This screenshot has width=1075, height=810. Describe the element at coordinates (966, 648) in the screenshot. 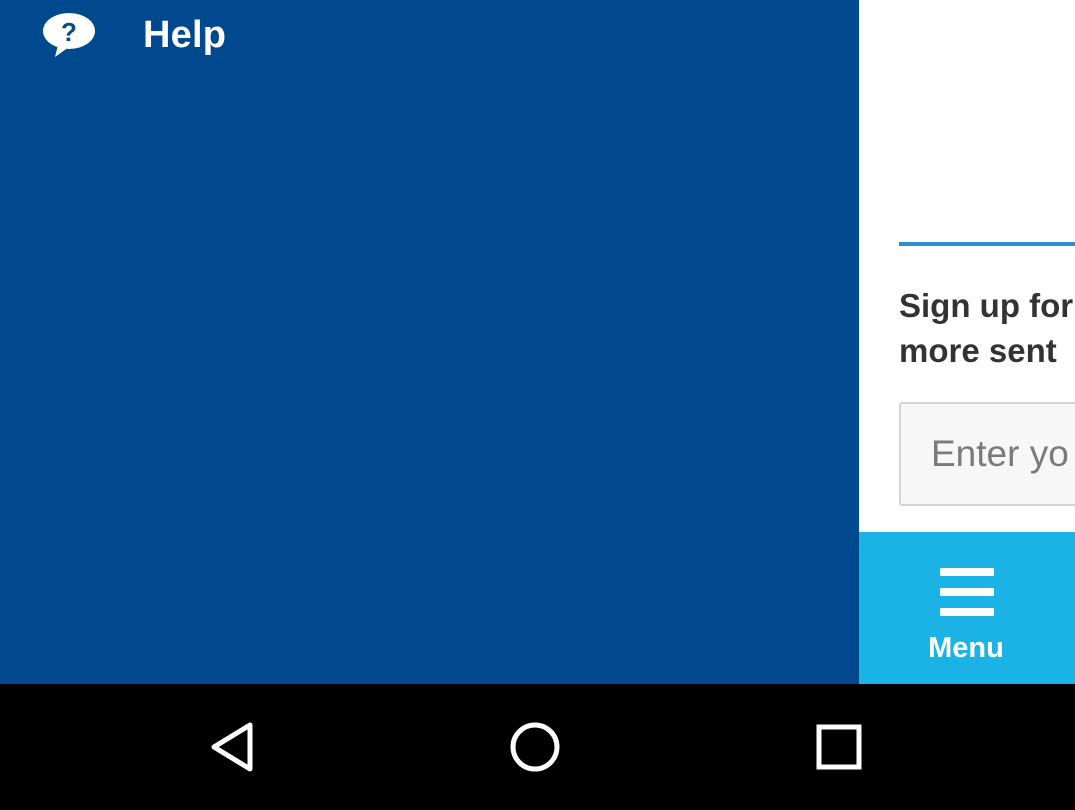

I see `menu-label: Menu` at that location.